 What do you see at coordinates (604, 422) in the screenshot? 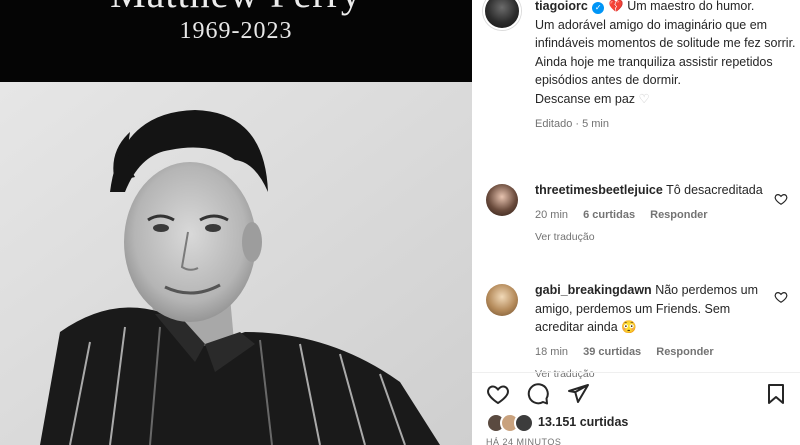
I see `likes-word: curtidas` at bounding box center [604, 422].